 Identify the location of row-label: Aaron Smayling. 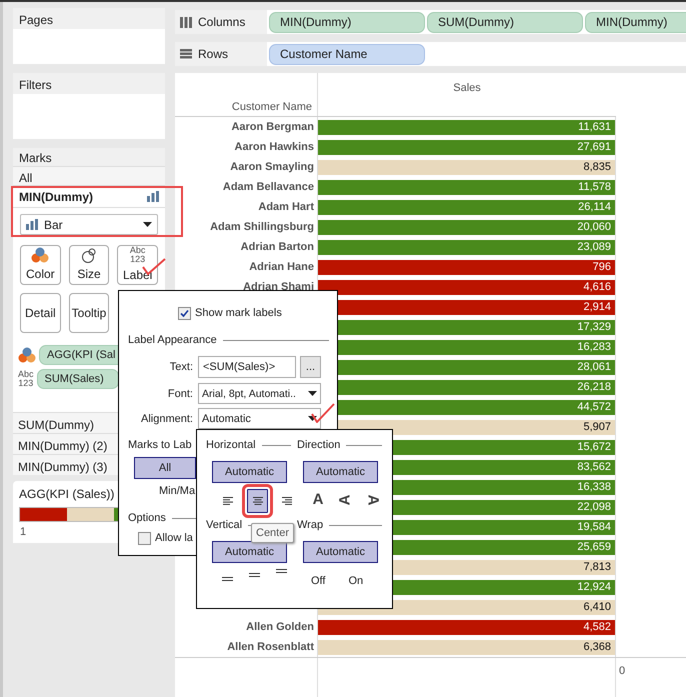
(272, 167).